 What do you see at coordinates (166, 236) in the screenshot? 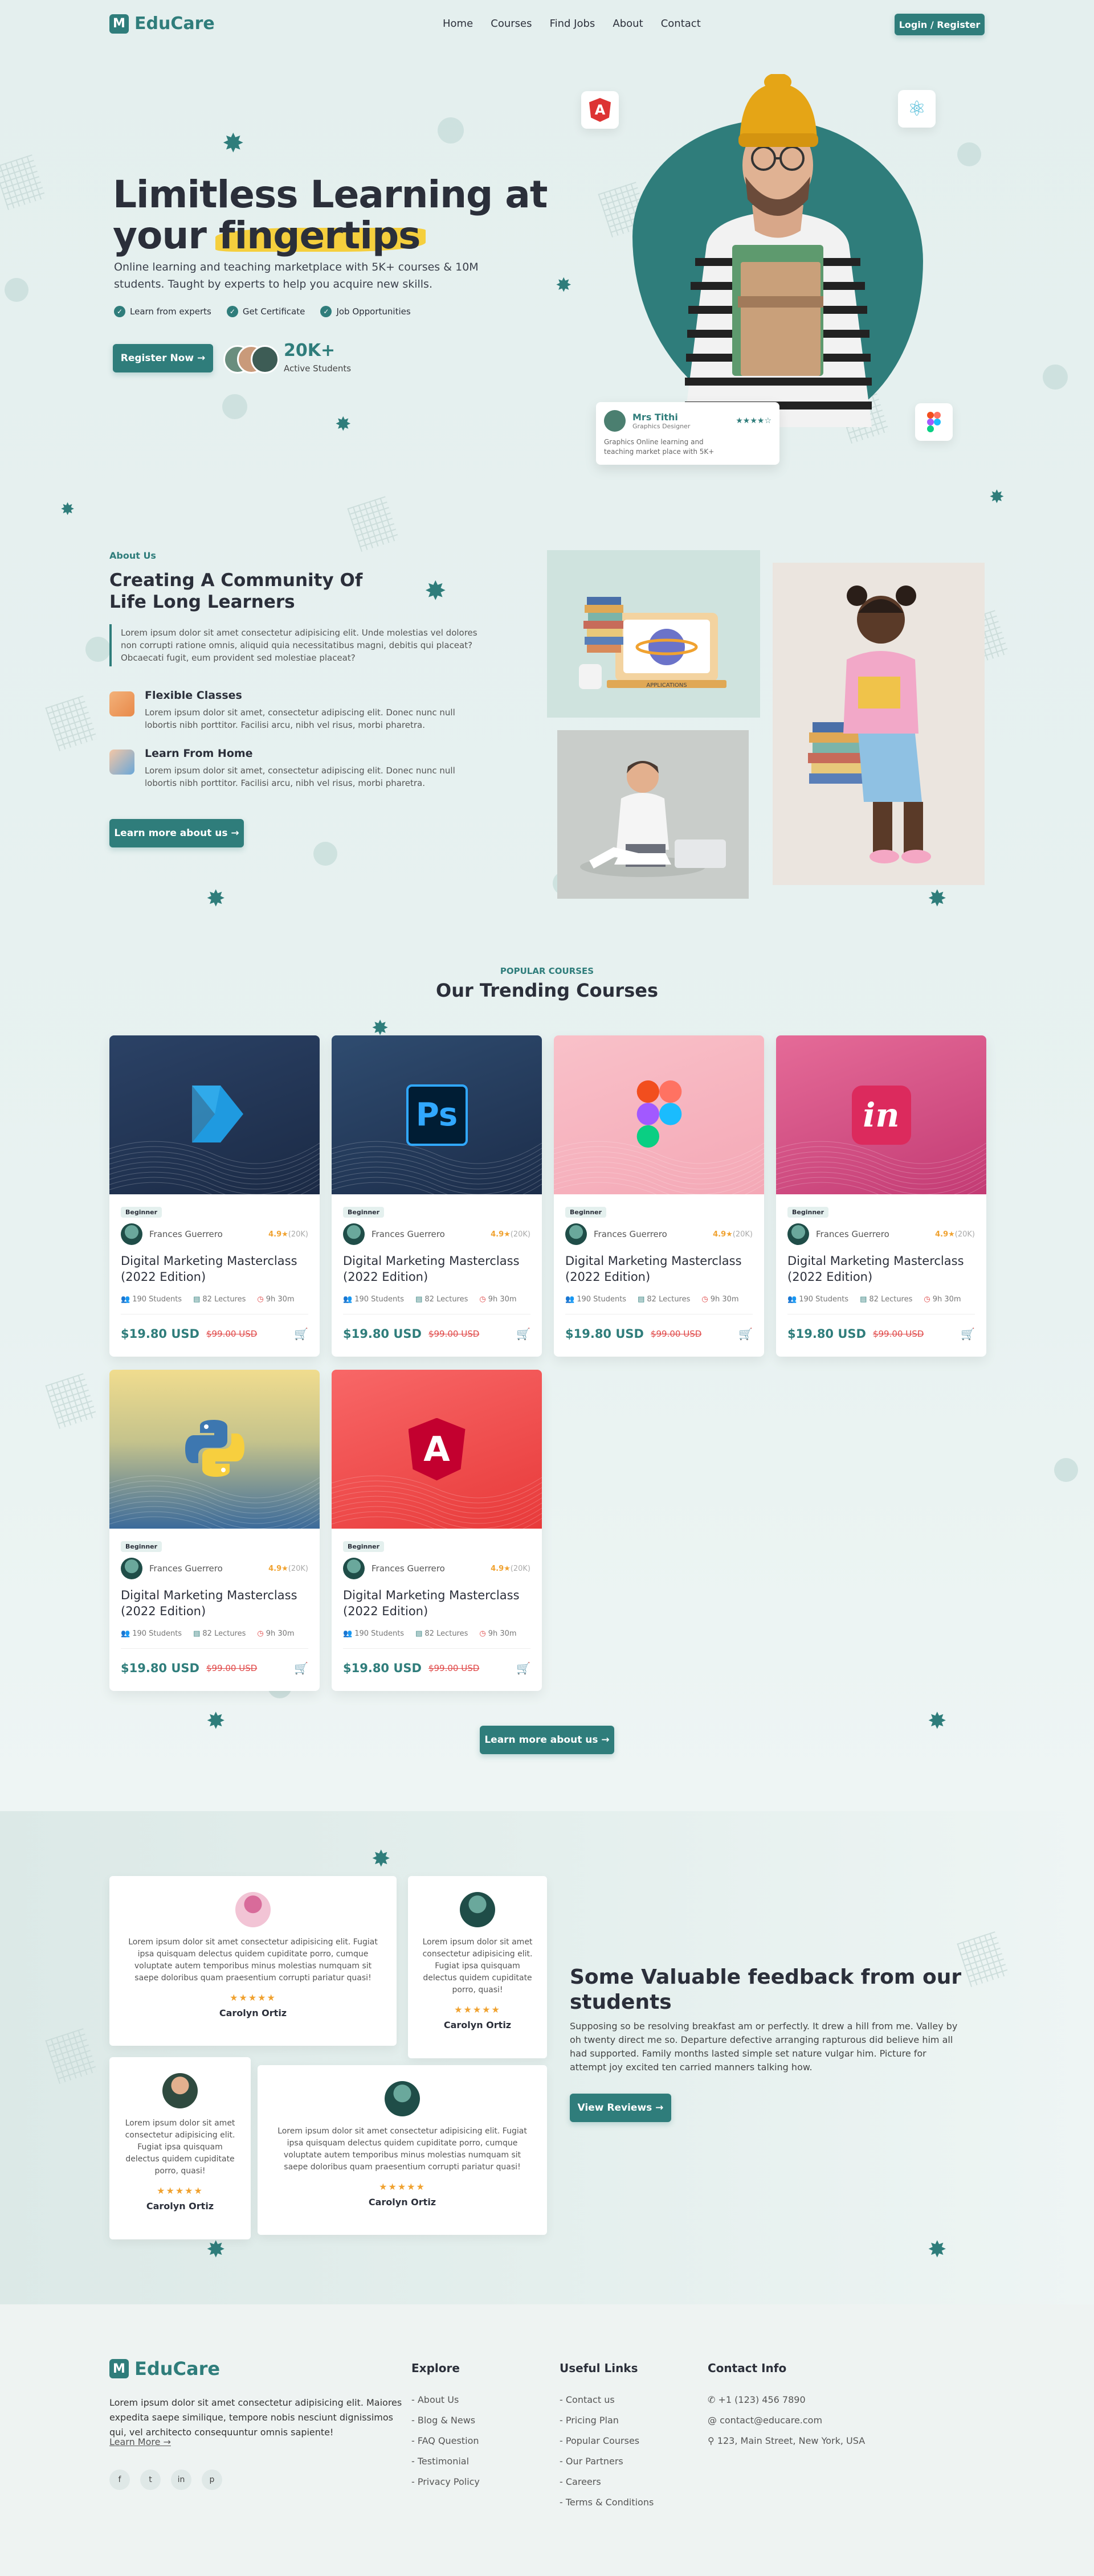
I see `hero-title-prefix: your` at bounding box center [166, 236].